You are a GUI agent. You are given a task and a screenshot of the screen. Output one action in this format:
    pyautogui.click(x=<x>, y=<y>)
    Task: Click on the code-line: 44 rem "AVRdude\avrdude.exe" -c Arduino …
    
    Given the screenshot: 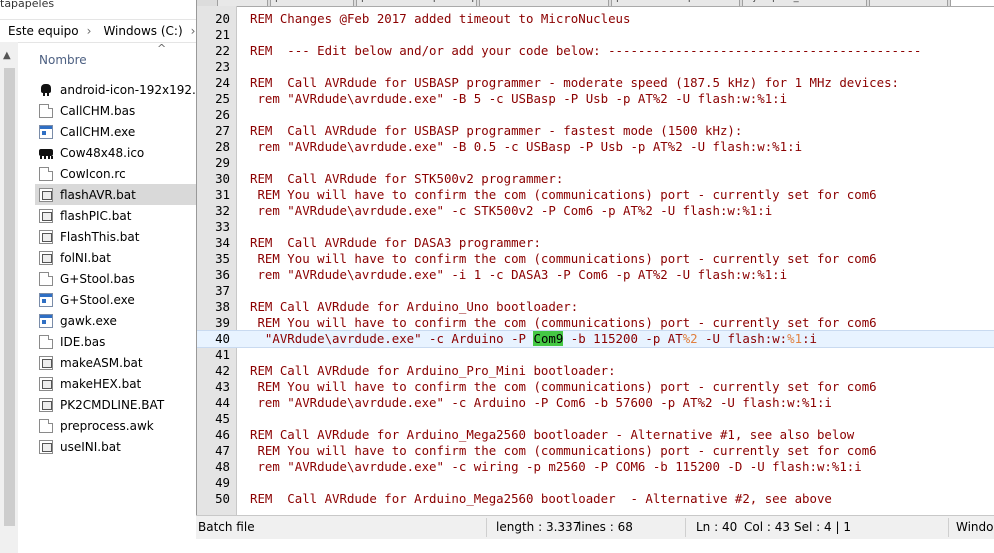 What is the action you would take?
    pyautogui.click(x=595, y=403)
    